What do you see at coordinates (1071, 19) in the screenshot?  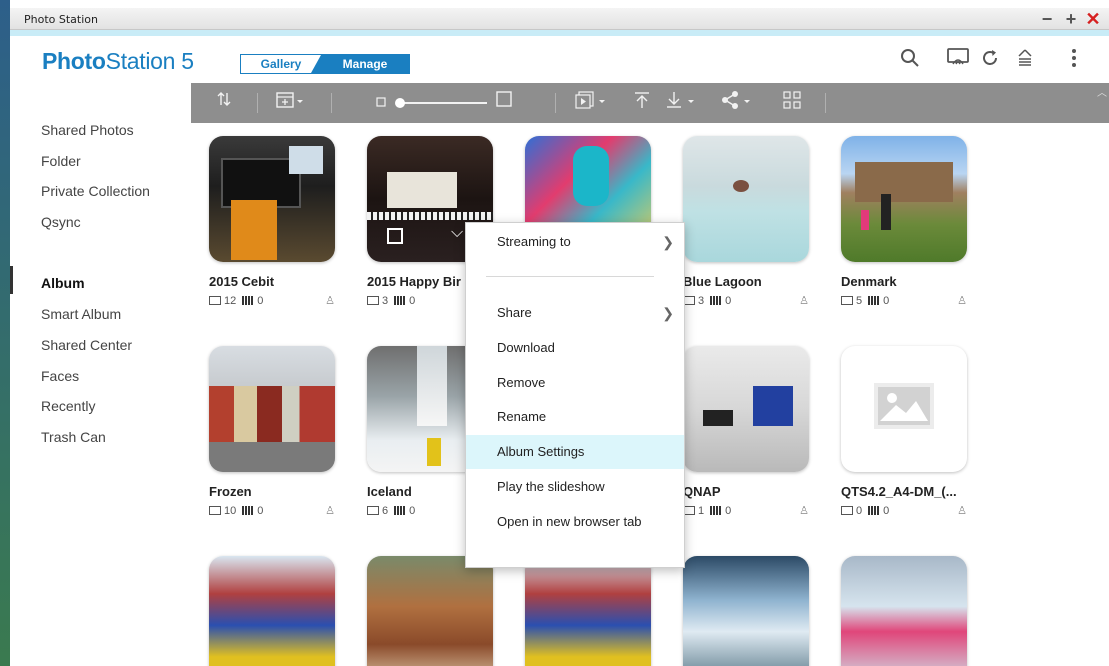 I see `maximize-button: +` at bounding box center [1071, 19].